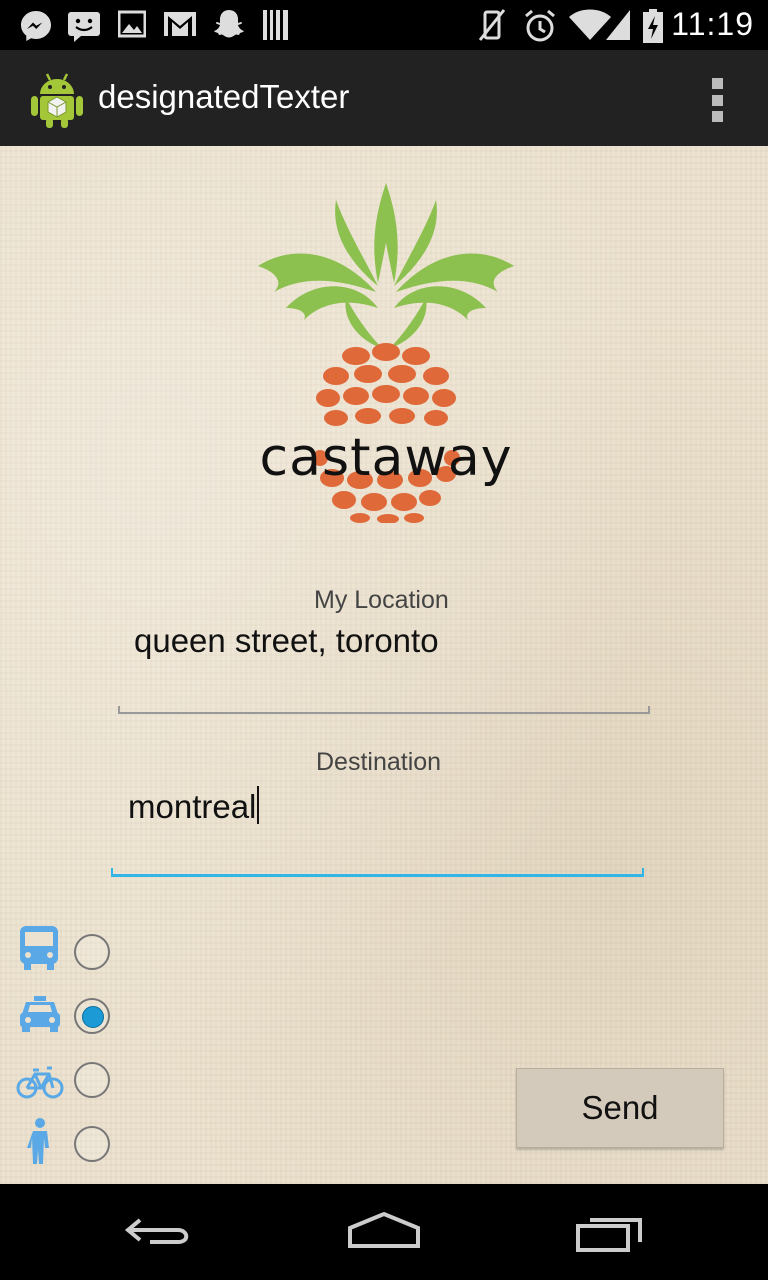 The width and height of the screenshot is (768, 1280). I want to click on snapchat-icon, so click(229, 24).